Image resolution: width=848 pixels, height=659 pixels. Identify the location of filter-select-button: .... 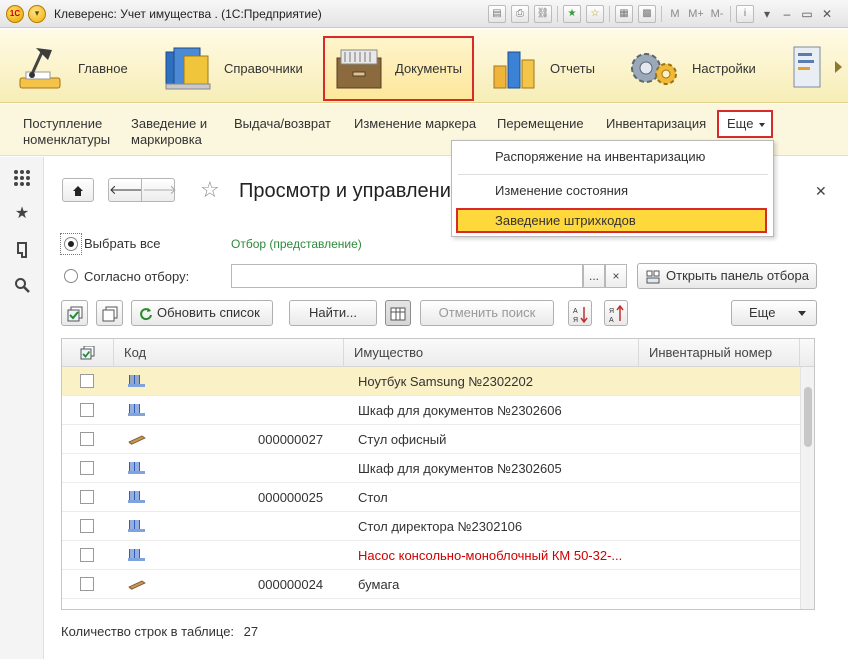
(594, 276).